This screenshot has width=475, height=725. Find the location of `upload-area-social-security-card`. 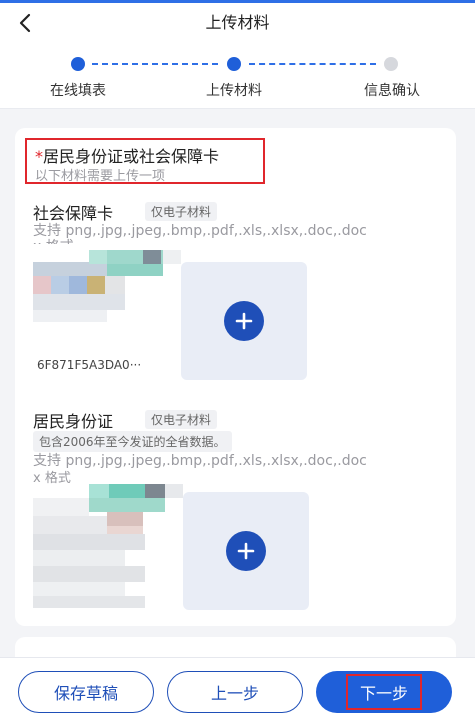

upload-area-social-security-card is located at coordinates (244, 321).